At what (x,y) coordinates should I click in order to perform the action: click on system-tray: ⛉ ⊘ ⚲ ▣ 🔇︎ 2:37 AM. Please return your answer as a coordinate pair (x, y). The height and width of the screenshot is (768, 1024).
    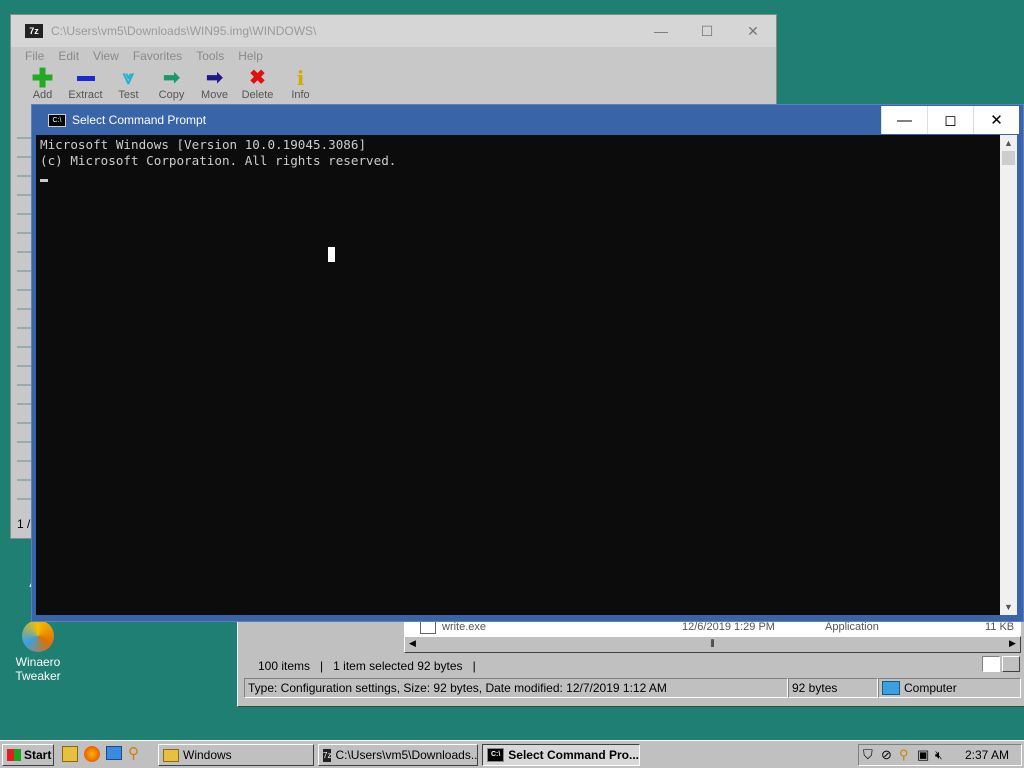
    Looking at the image, I should click on (940, 755).